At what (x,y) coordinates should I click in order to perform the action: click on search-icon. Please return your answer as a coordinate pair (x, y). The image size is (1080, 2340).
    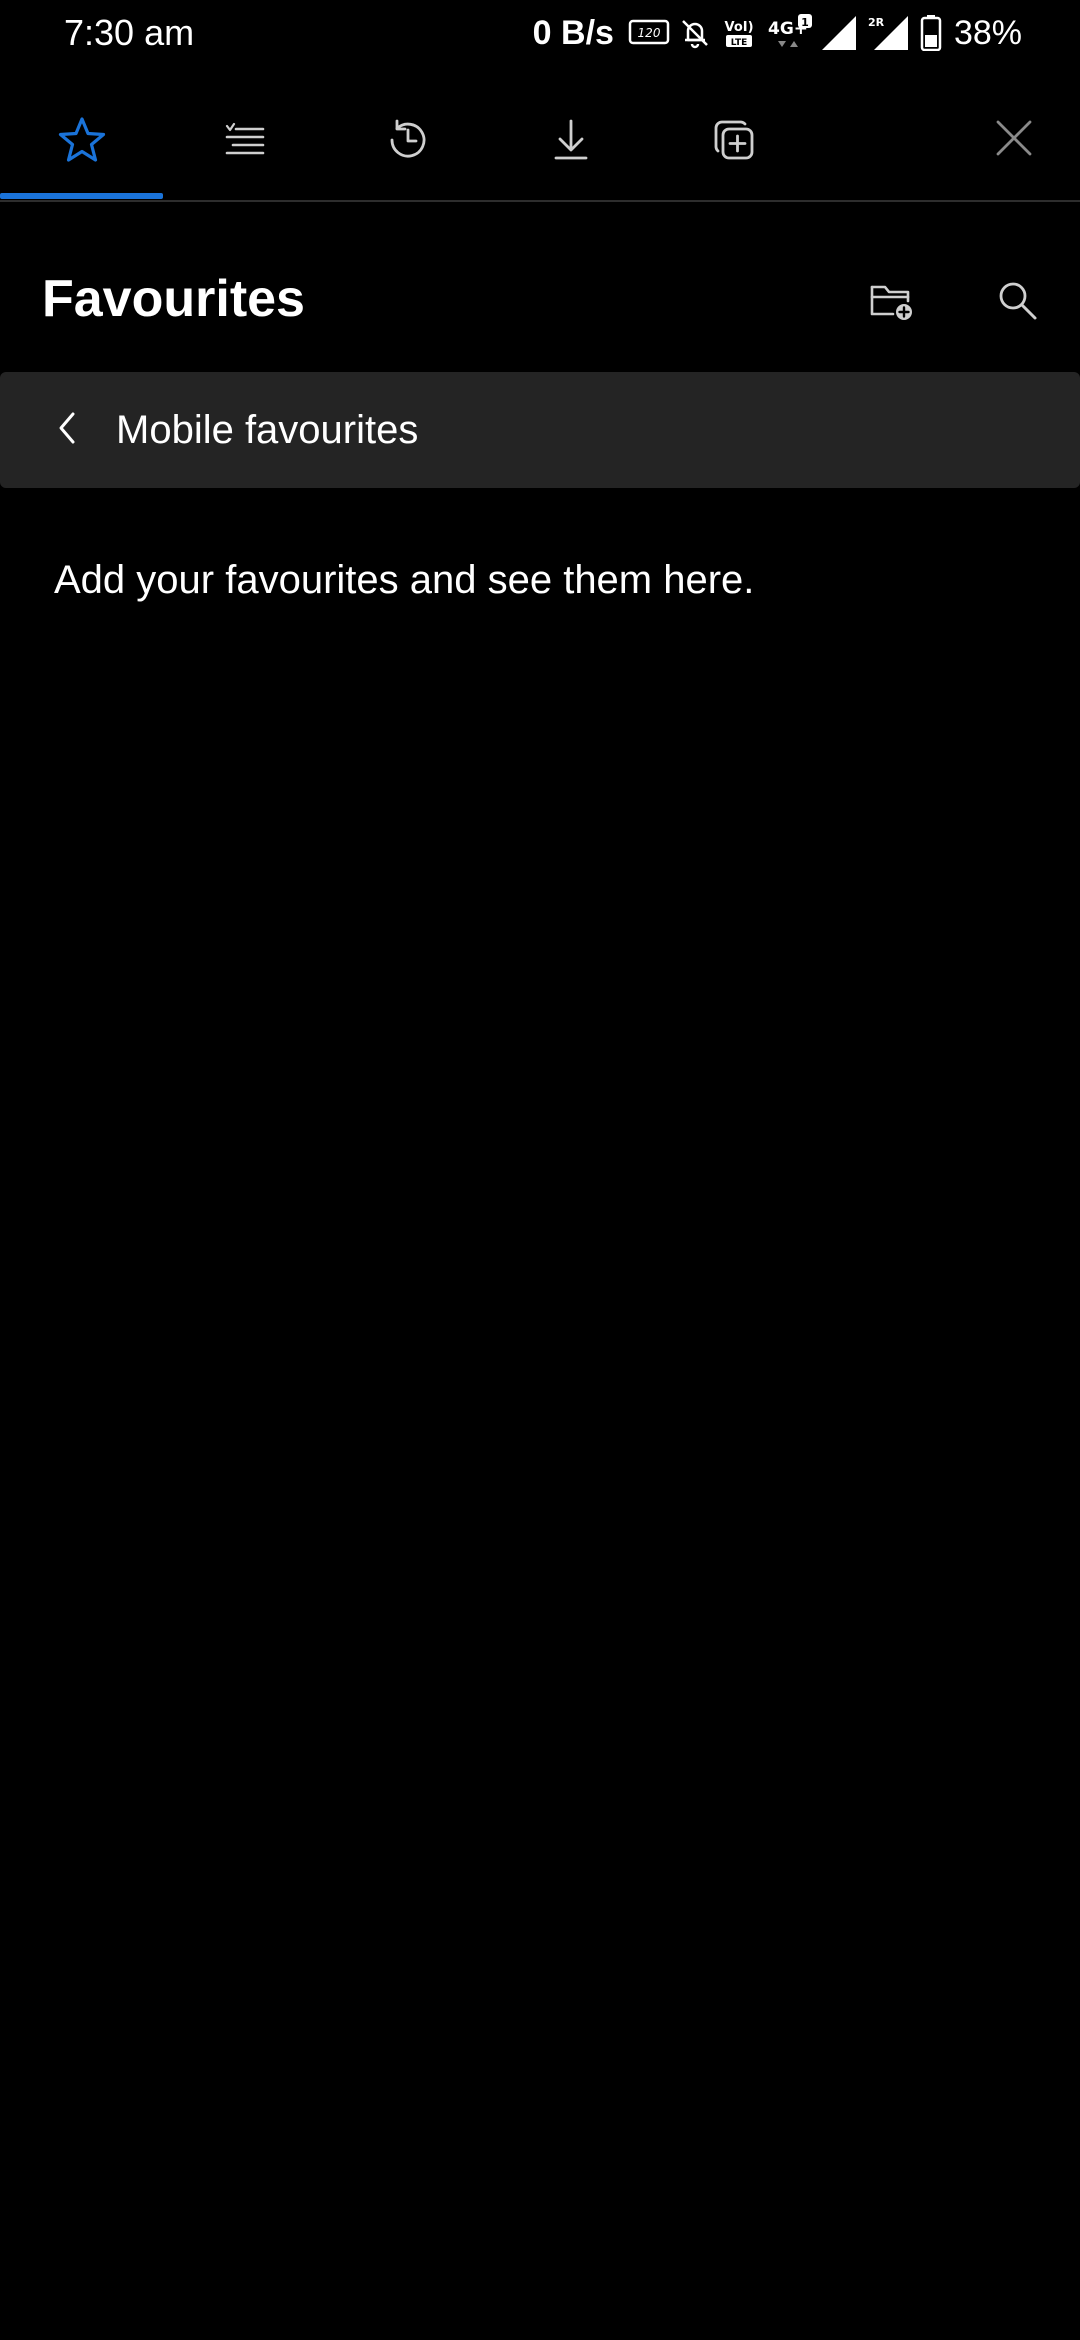
    Looking at the image, I should click on (1017, 303).